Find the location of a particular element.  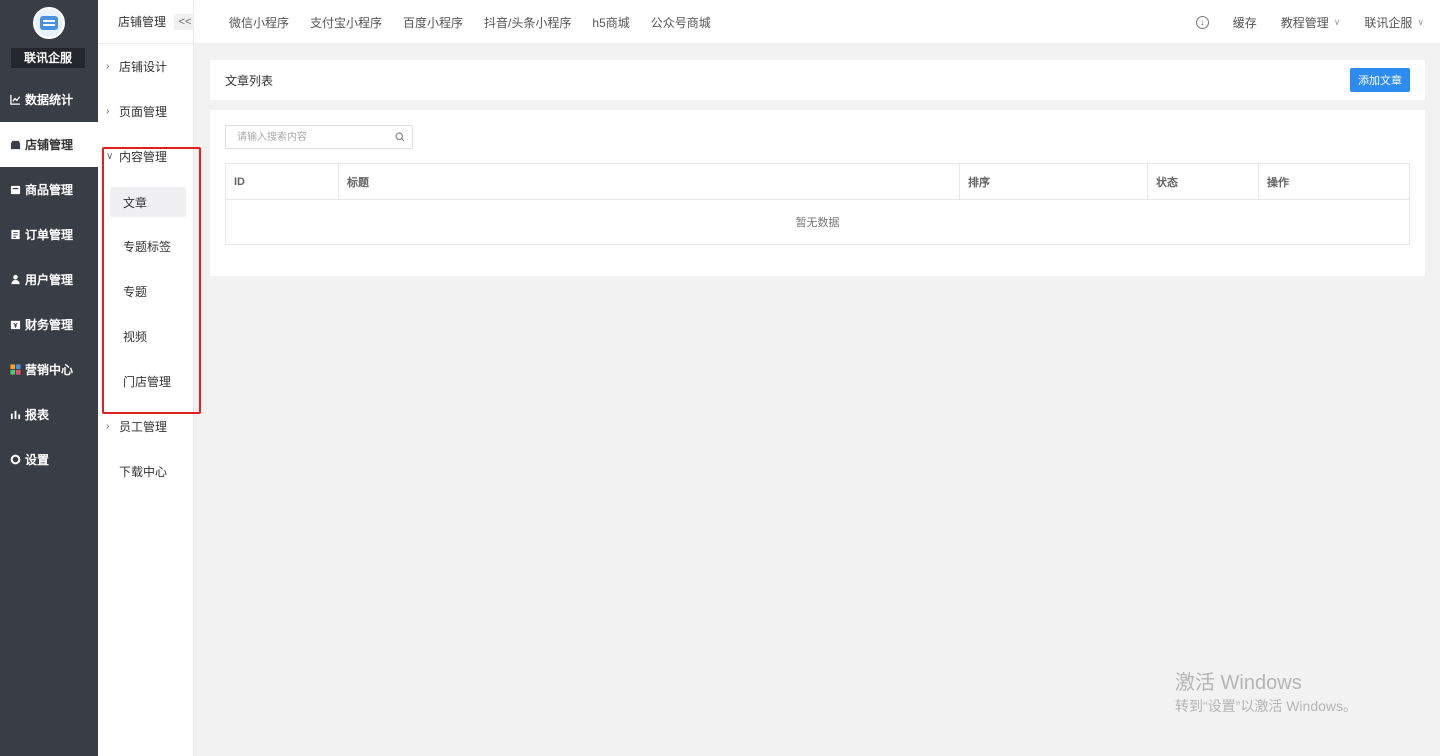

sidebar-item-finance: 财务管理 is located at coordinates (49, 324).